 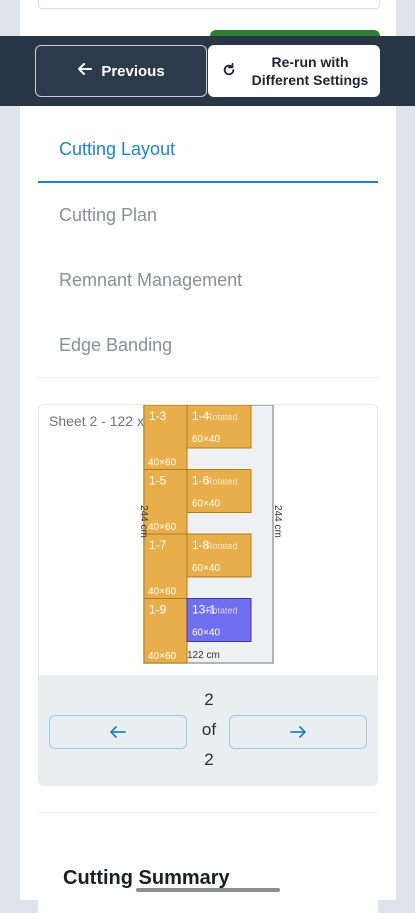 I want to click on rerun-label-line2: Different Settings, so click(x=310, y=80).